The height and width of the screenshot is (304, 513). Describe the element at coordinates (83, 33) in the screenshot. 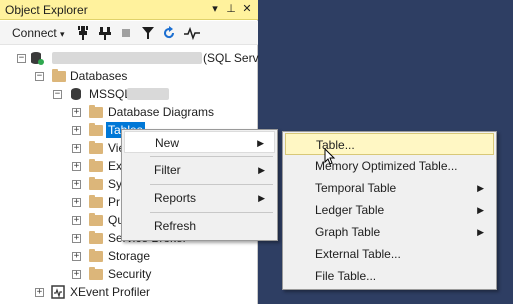

I see `connect-plug-icon` at that location.